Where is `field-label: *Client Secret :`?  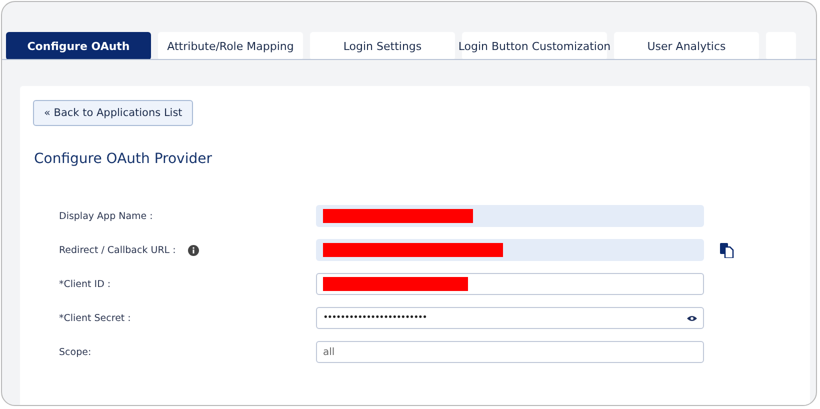 field-label: *Client Secret : is located at coordinates (95, 318).